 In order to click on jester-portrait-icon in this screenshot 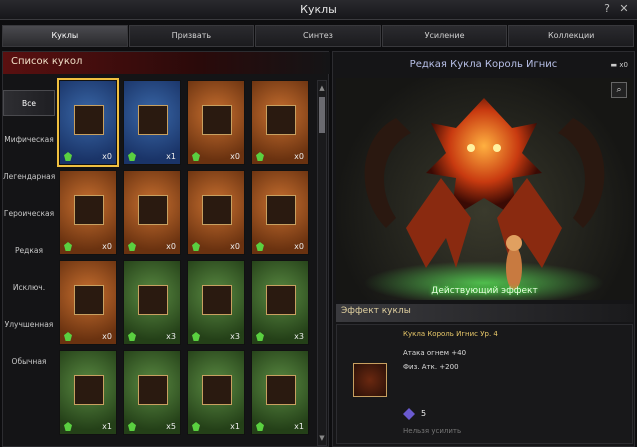, I will do `click(281, 300)`.